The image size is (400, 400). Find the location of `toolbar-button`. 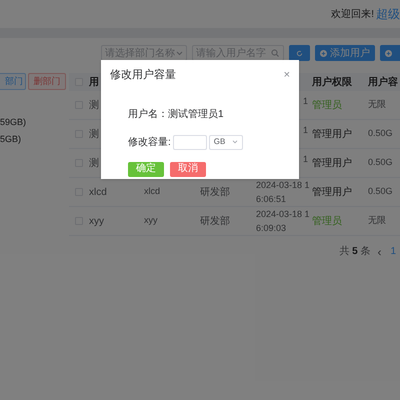

toolbar-button is located at coordinates (390, 53).